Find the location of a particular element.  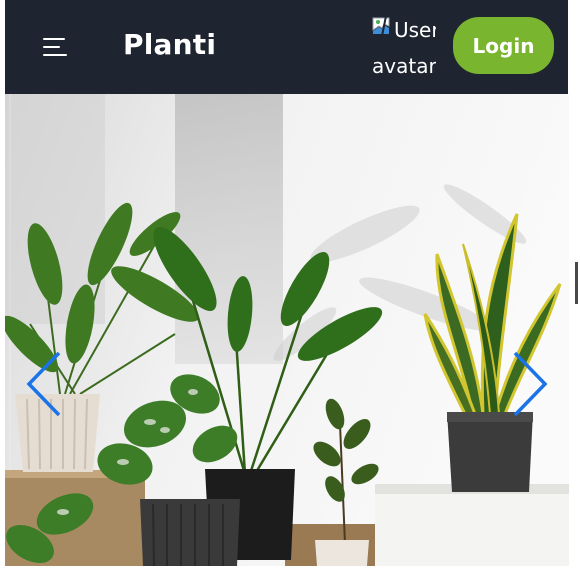

carousel-next-button is located at coordinates (530, 384).